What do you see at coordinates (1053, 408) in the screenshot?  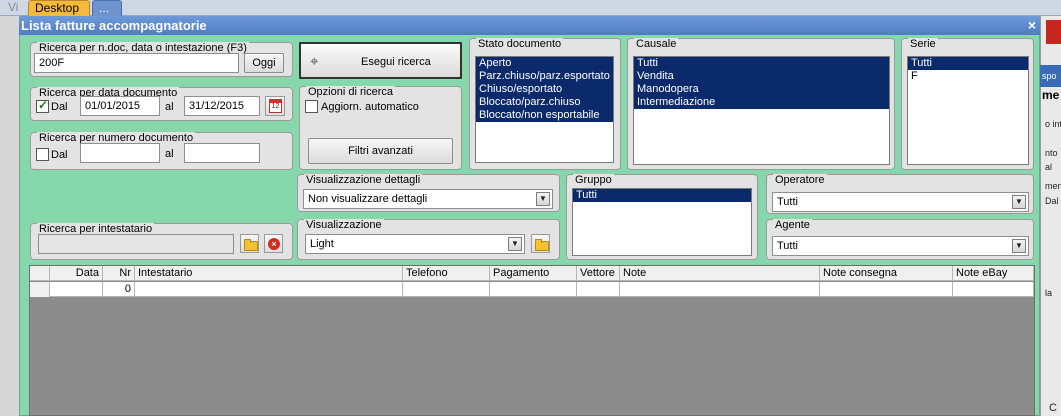 I see `background-window-text: C` at bounding box center [1053, 408].